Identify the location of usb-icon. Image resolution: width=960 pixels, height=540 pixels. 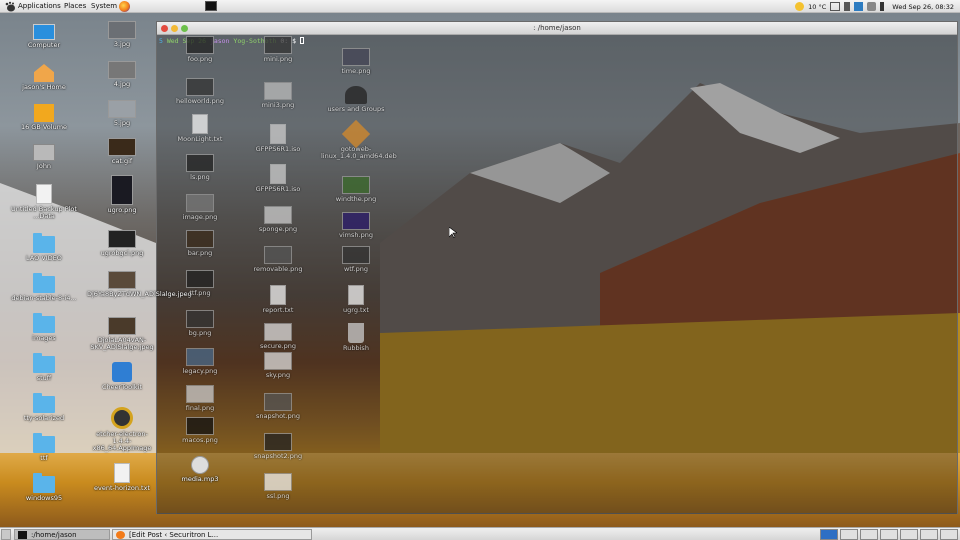
(872, 6).